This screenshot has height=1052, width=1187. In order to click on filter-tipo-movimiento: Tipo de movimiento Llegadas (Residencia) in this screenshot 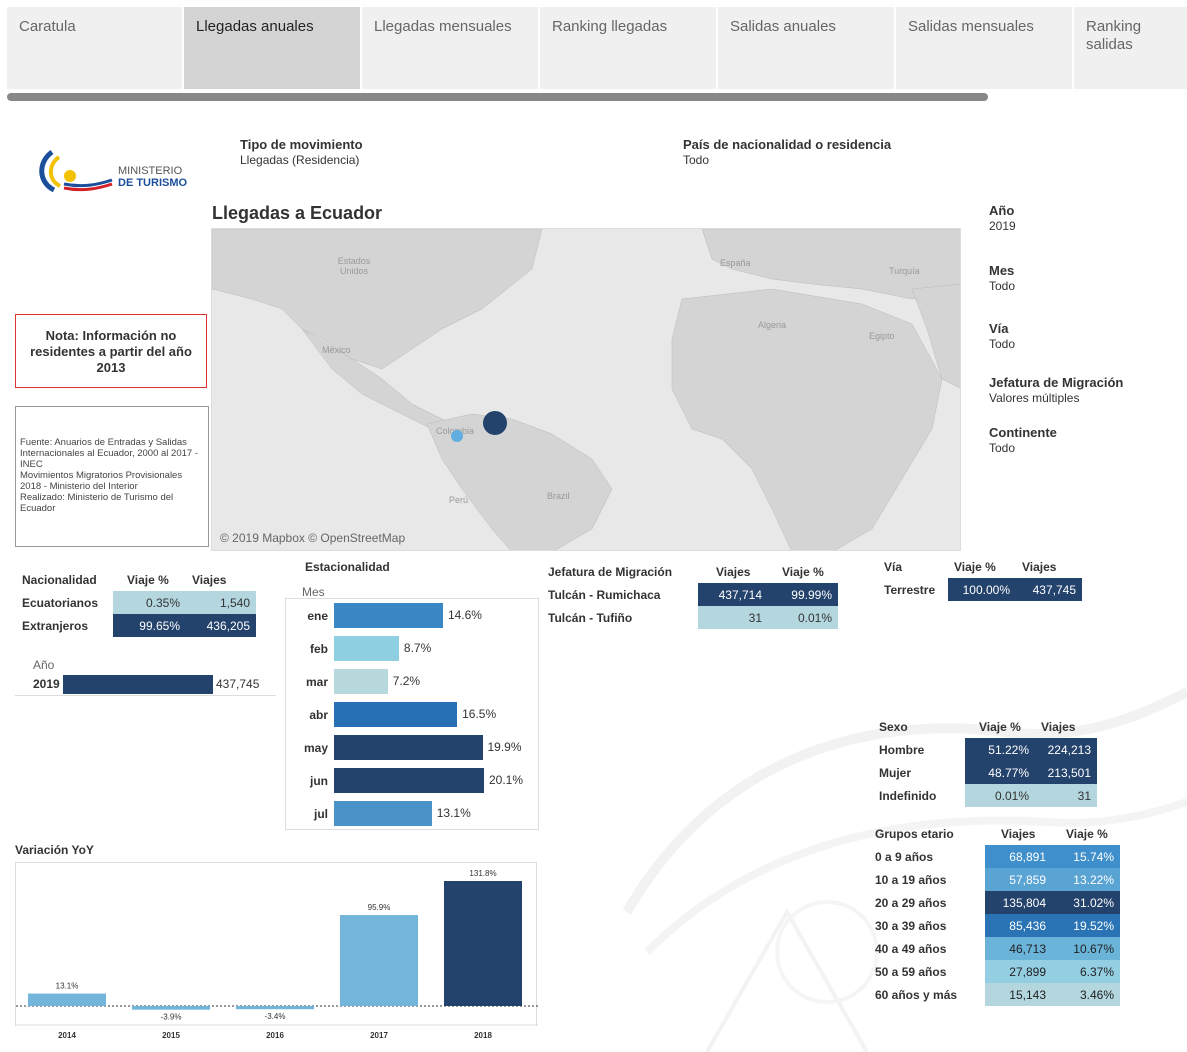, I will do `click(301, 152)`.